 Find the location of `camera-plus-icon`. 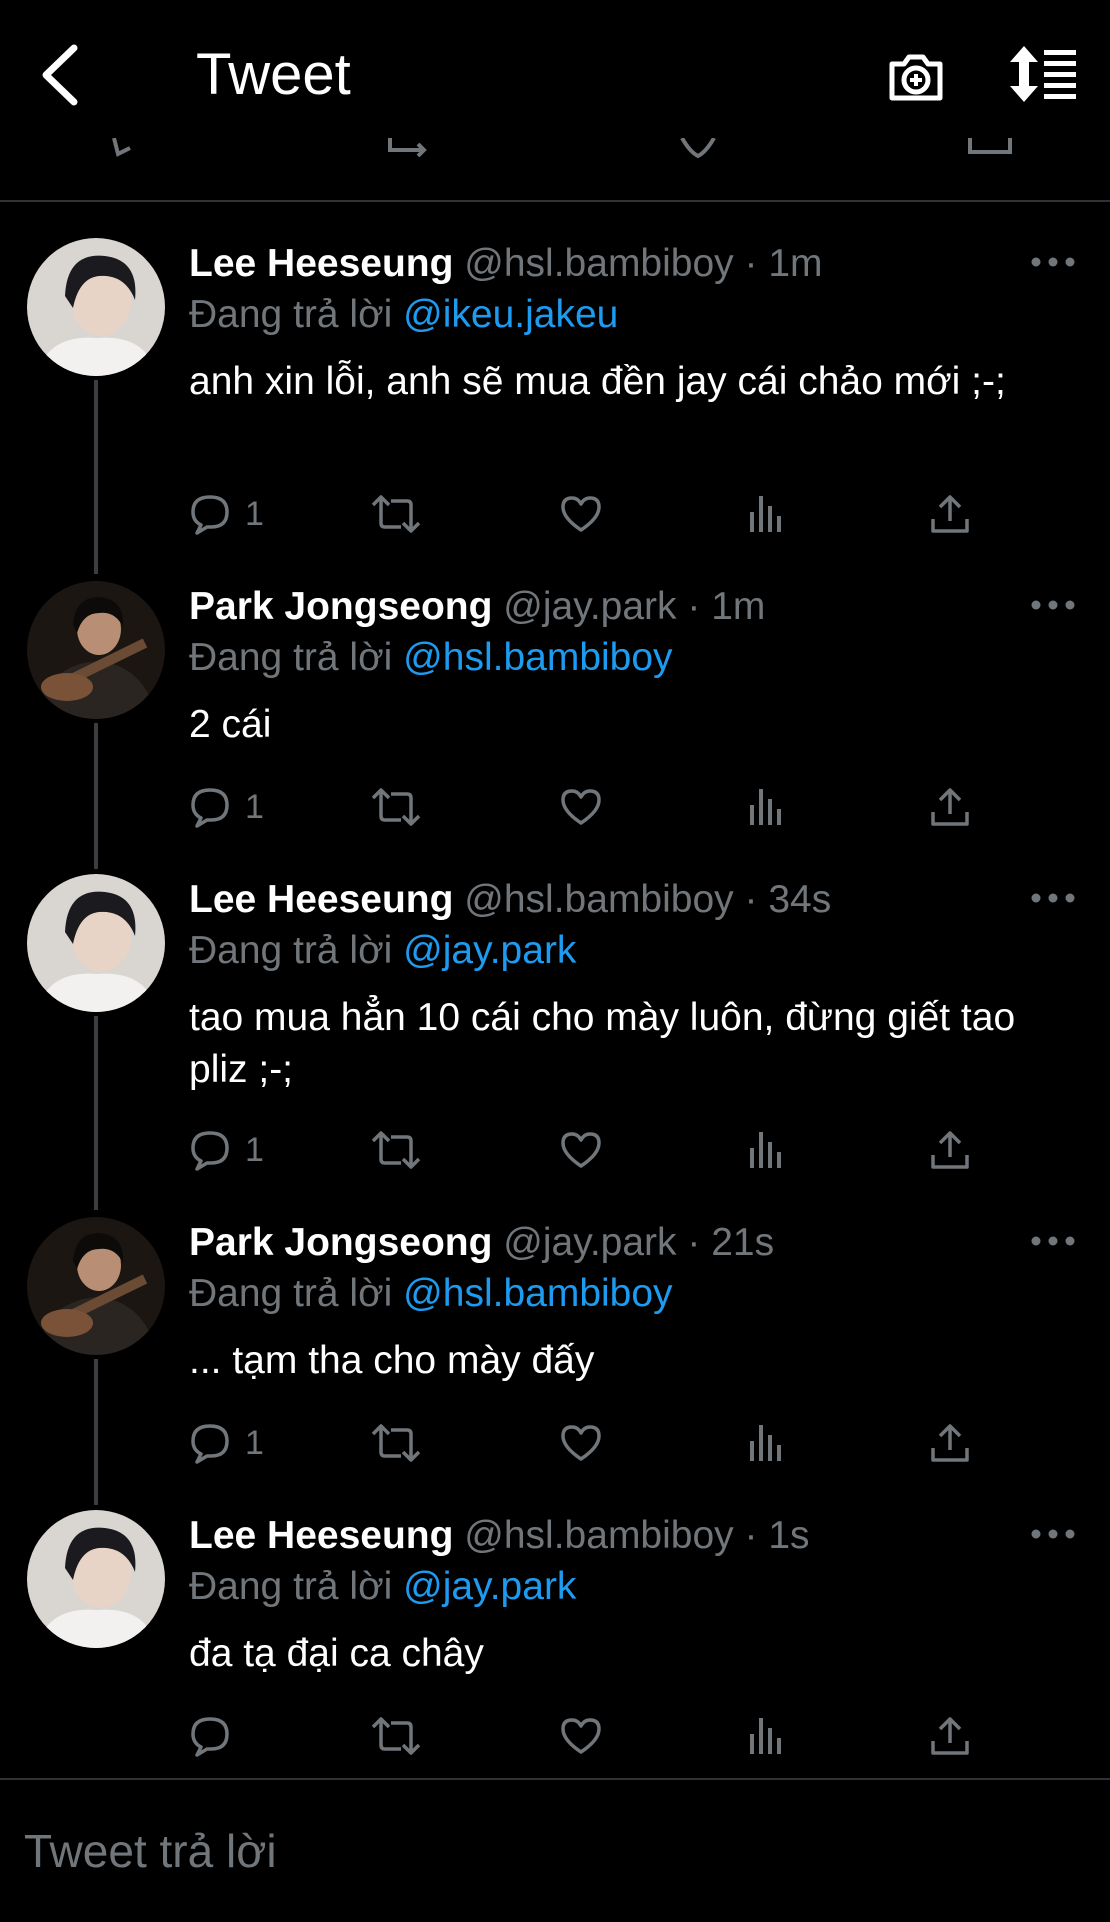

camera-plus-icon is located at coordinates (916, 76).